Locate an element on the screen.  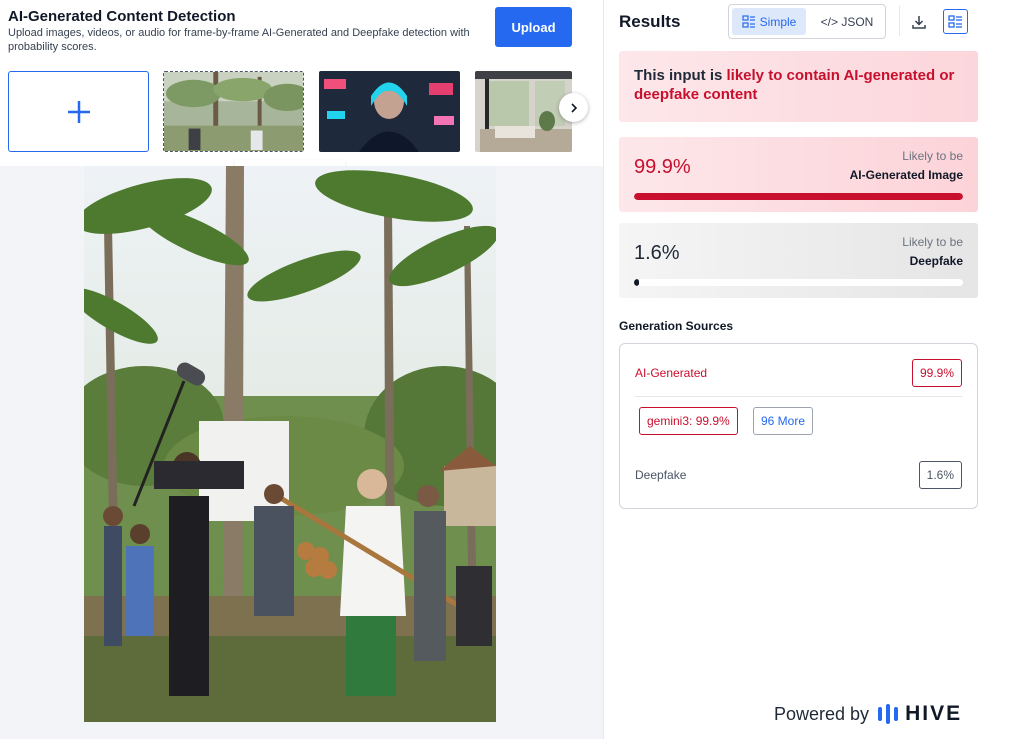
chevron-right-icon is located at coordinates (573, 107).